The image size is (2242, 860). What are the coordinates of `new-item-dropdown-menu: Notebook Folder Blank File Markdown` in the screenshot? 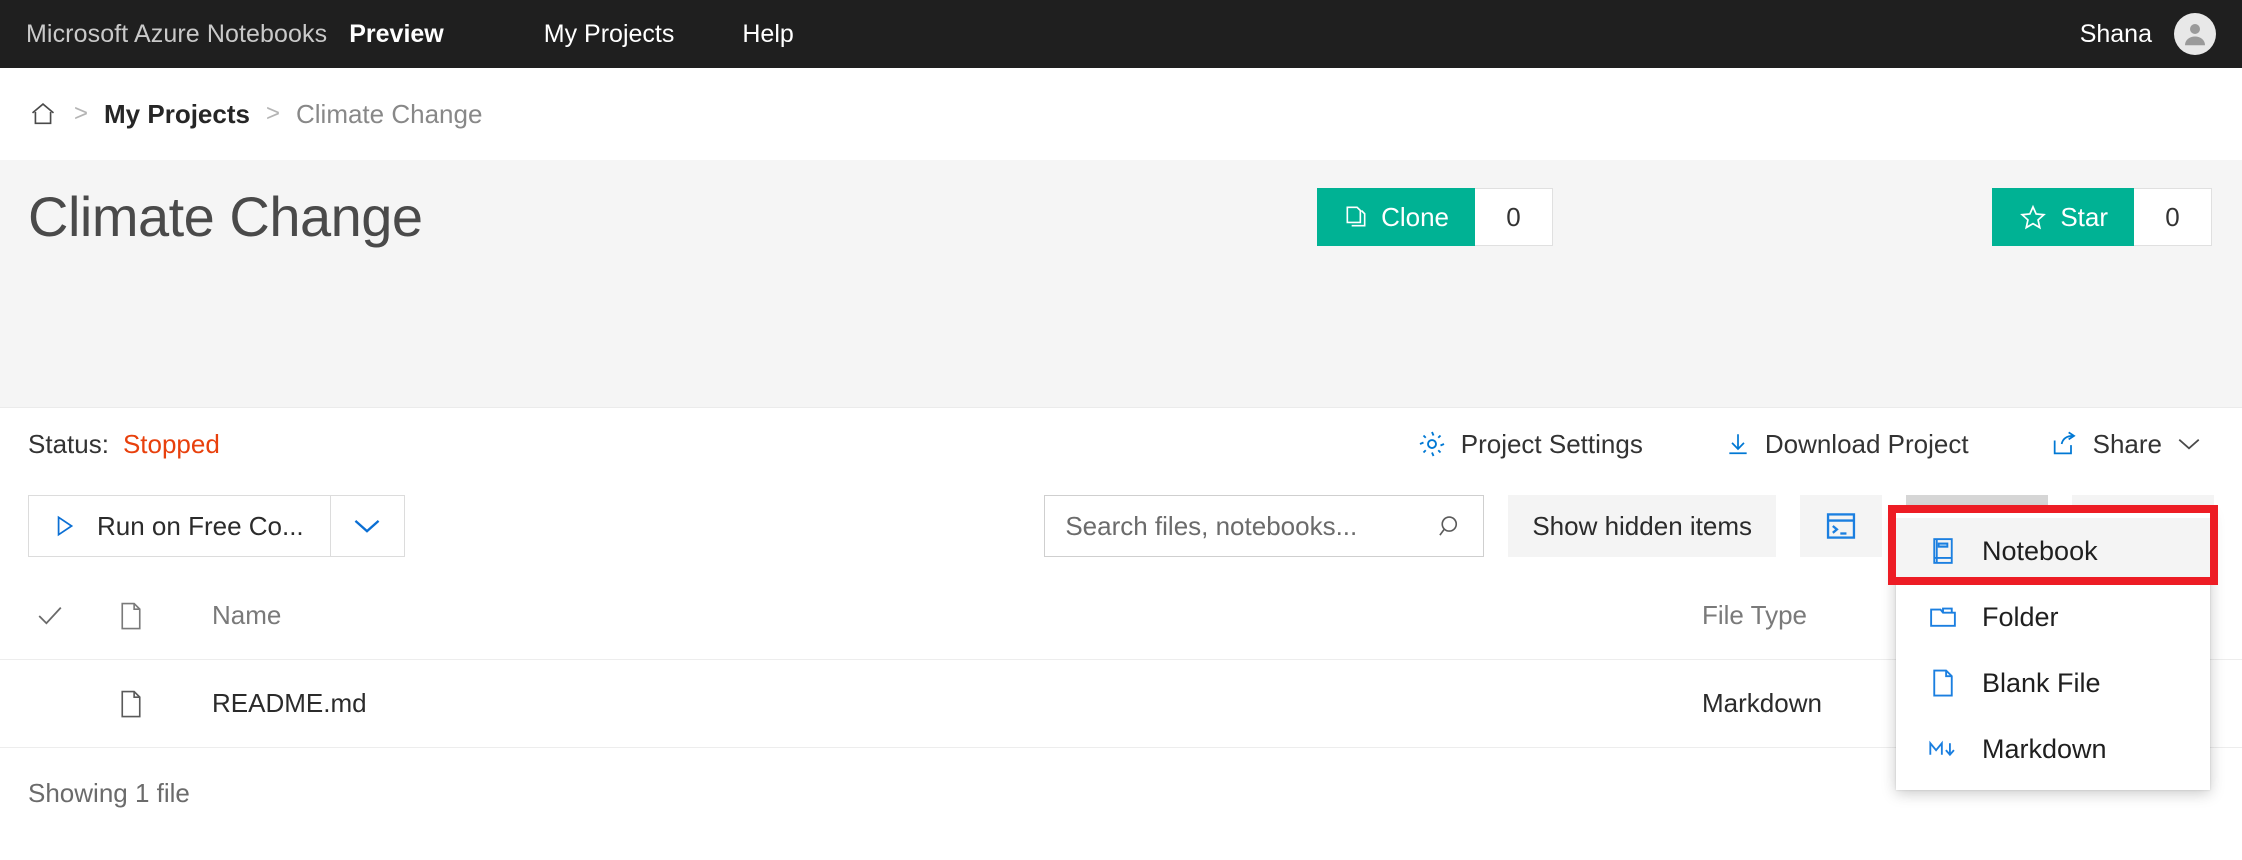 It's located at (2053, 651).